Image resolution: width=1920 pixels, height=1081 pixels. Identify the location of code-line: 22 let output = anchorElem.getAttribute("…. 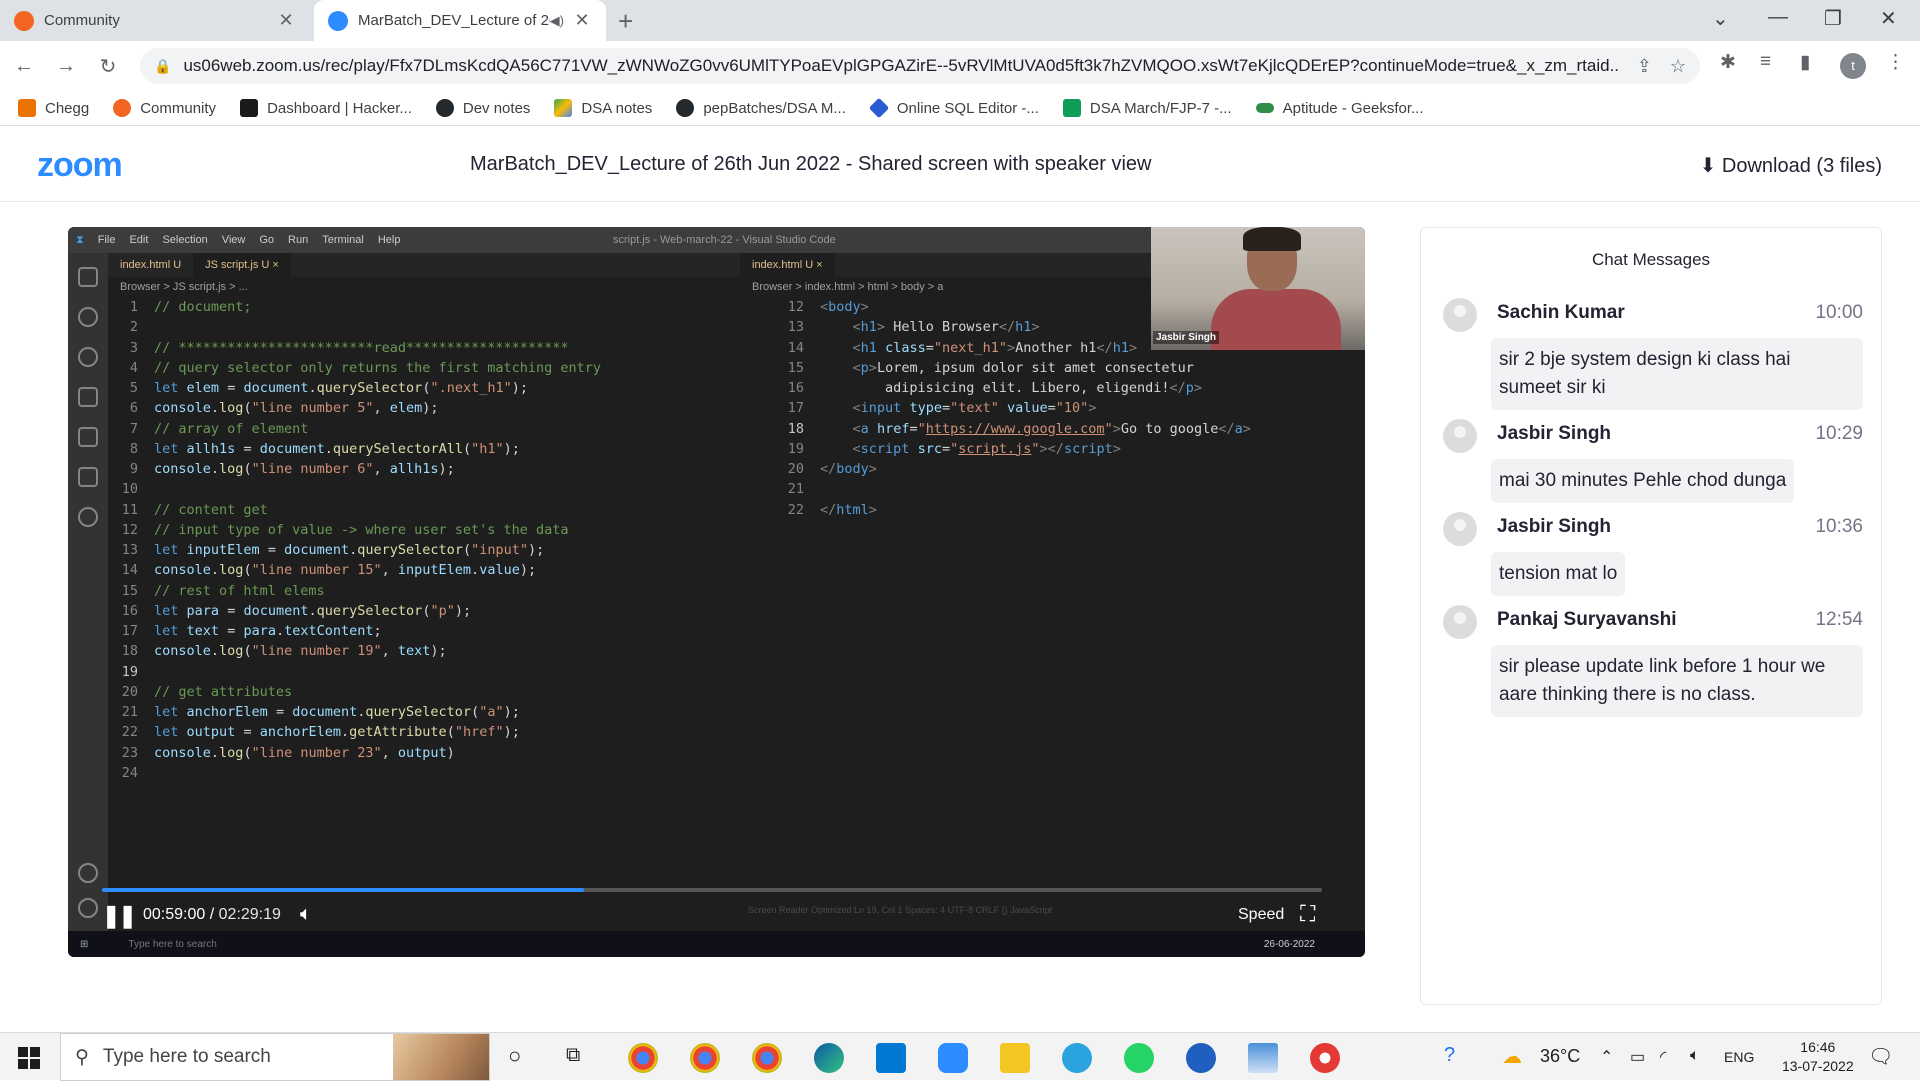
(448, 732).